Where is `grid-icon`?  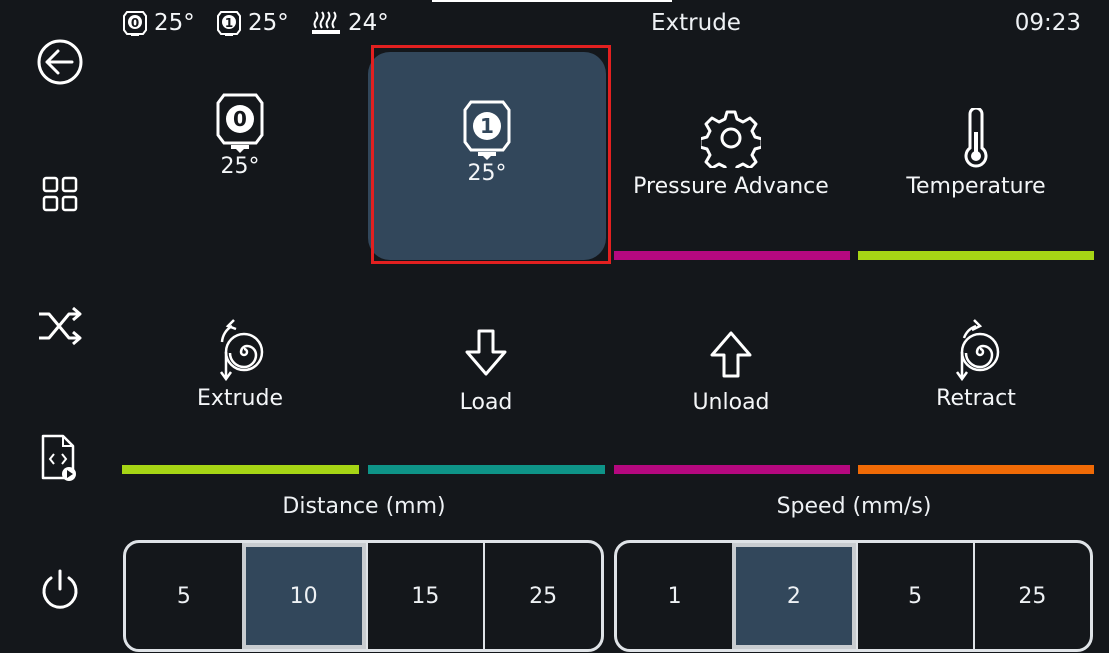 grid-icon is located at coordinates (60, 194).